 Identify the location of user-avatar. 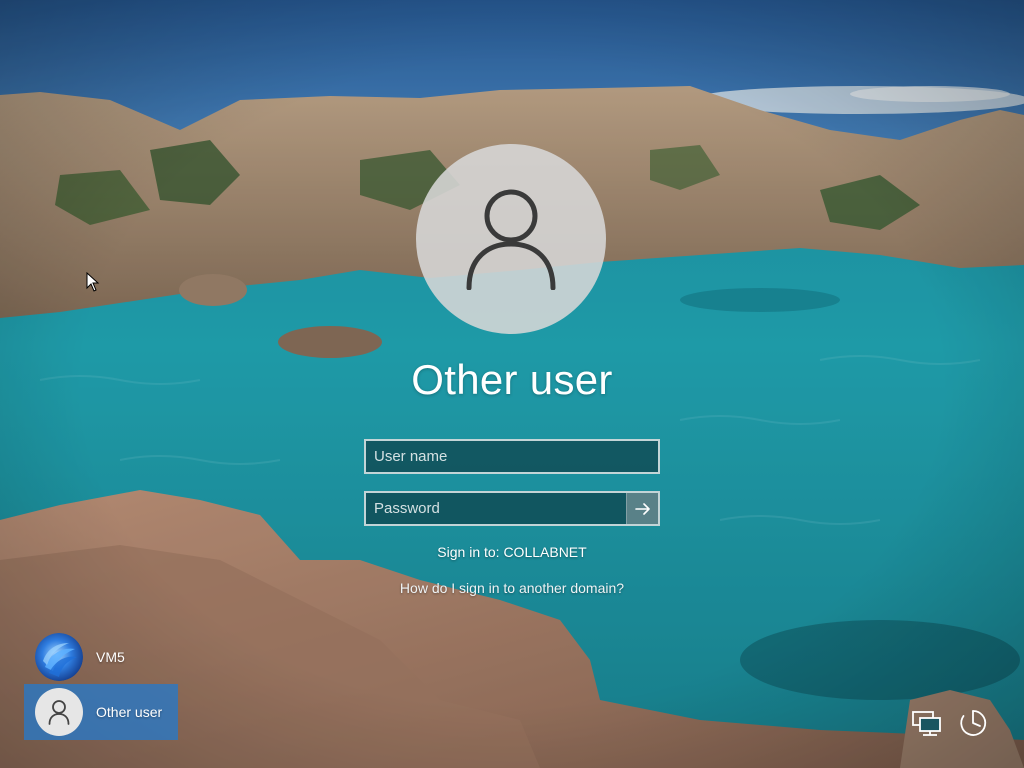
(511, 239).